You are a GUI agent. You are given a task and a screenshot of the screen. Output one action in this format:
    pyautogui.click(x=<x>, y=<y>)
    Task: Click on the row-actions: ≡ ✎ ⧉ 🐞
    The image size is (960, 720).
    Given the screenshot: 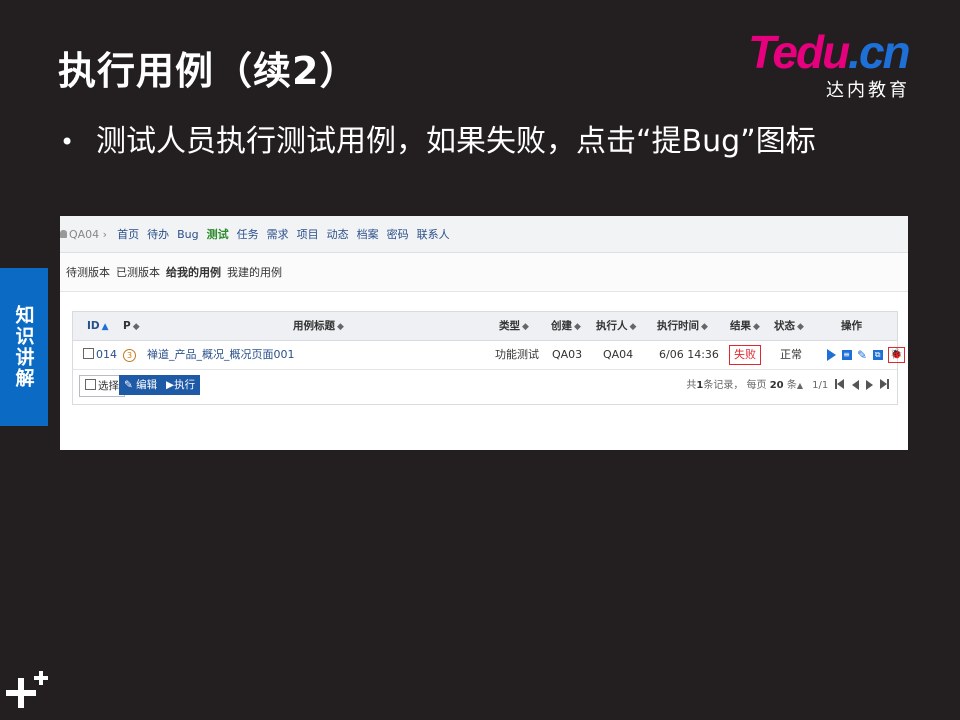 What is the action you would take?
    pyautogui.click(x=866, y=355)
    